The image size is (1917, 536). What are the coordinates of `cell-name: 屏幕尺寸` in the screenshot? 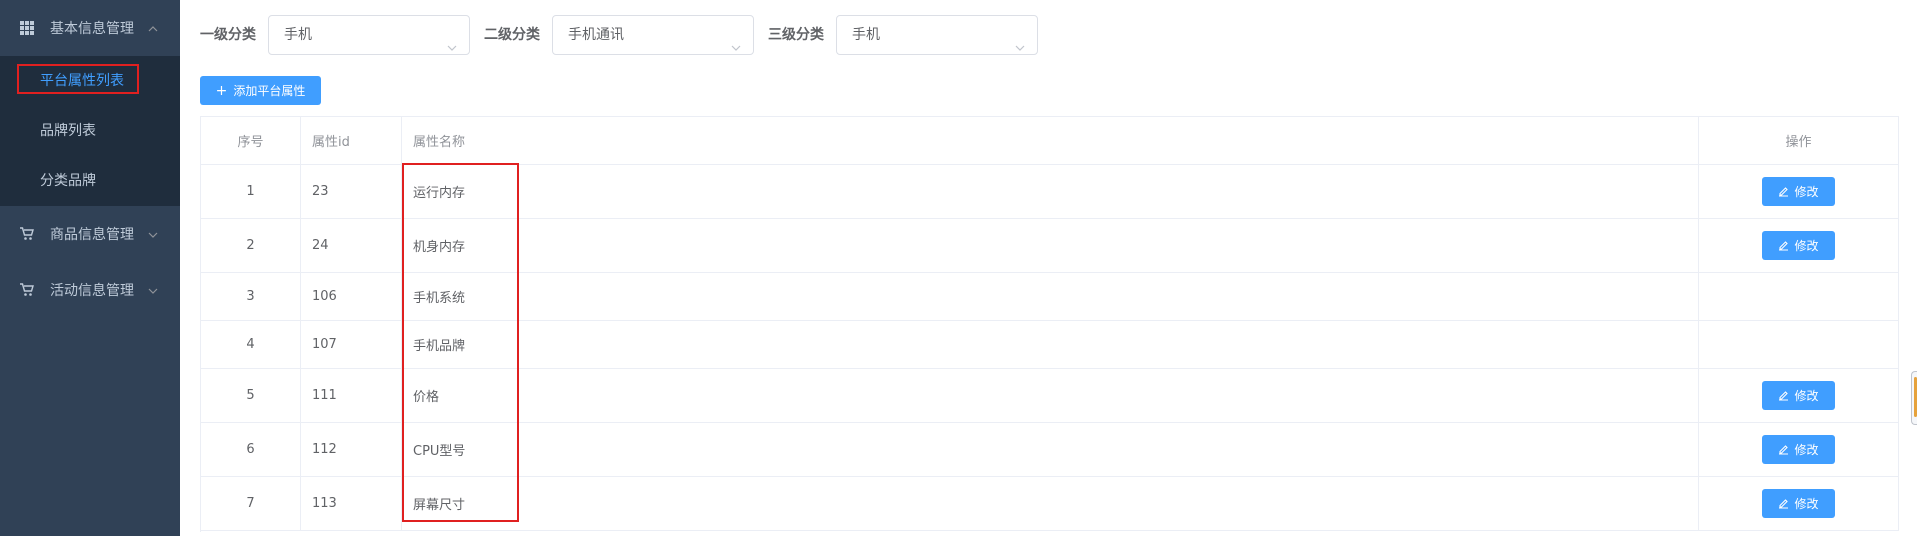 It's located at (1050, 503).